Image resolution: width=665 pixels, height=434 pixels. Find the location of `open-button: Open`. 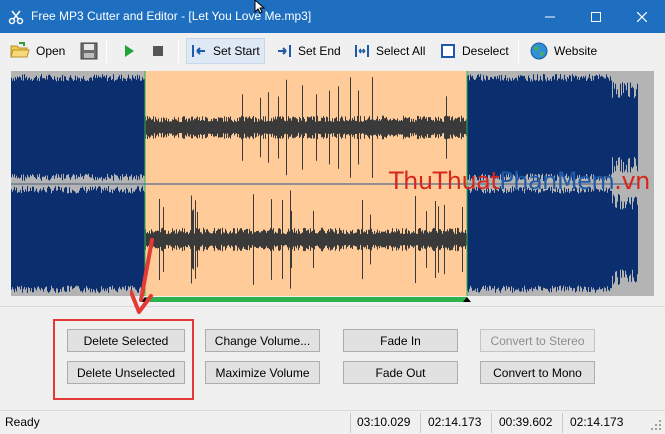

open-button: Open is located at coordinates (37, 51).